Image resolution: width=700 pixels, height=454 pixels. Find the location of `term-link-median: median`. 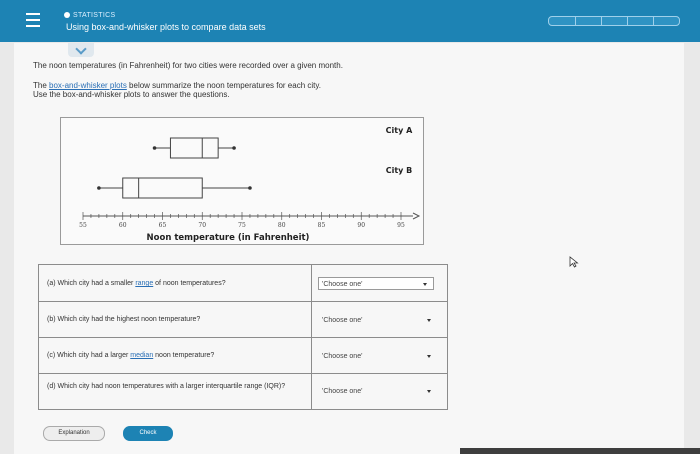

term-link-median: median is located at coordinates (141, 355).